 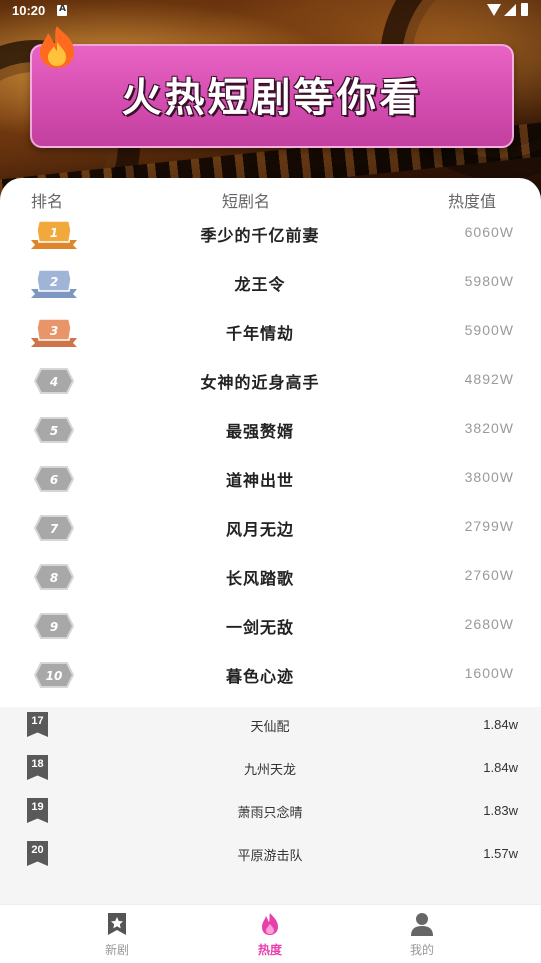 What do you see at coordinates (489, 526) in the screenshot?
I see `heat-value: 2799W` at bounding box center [489, 526].